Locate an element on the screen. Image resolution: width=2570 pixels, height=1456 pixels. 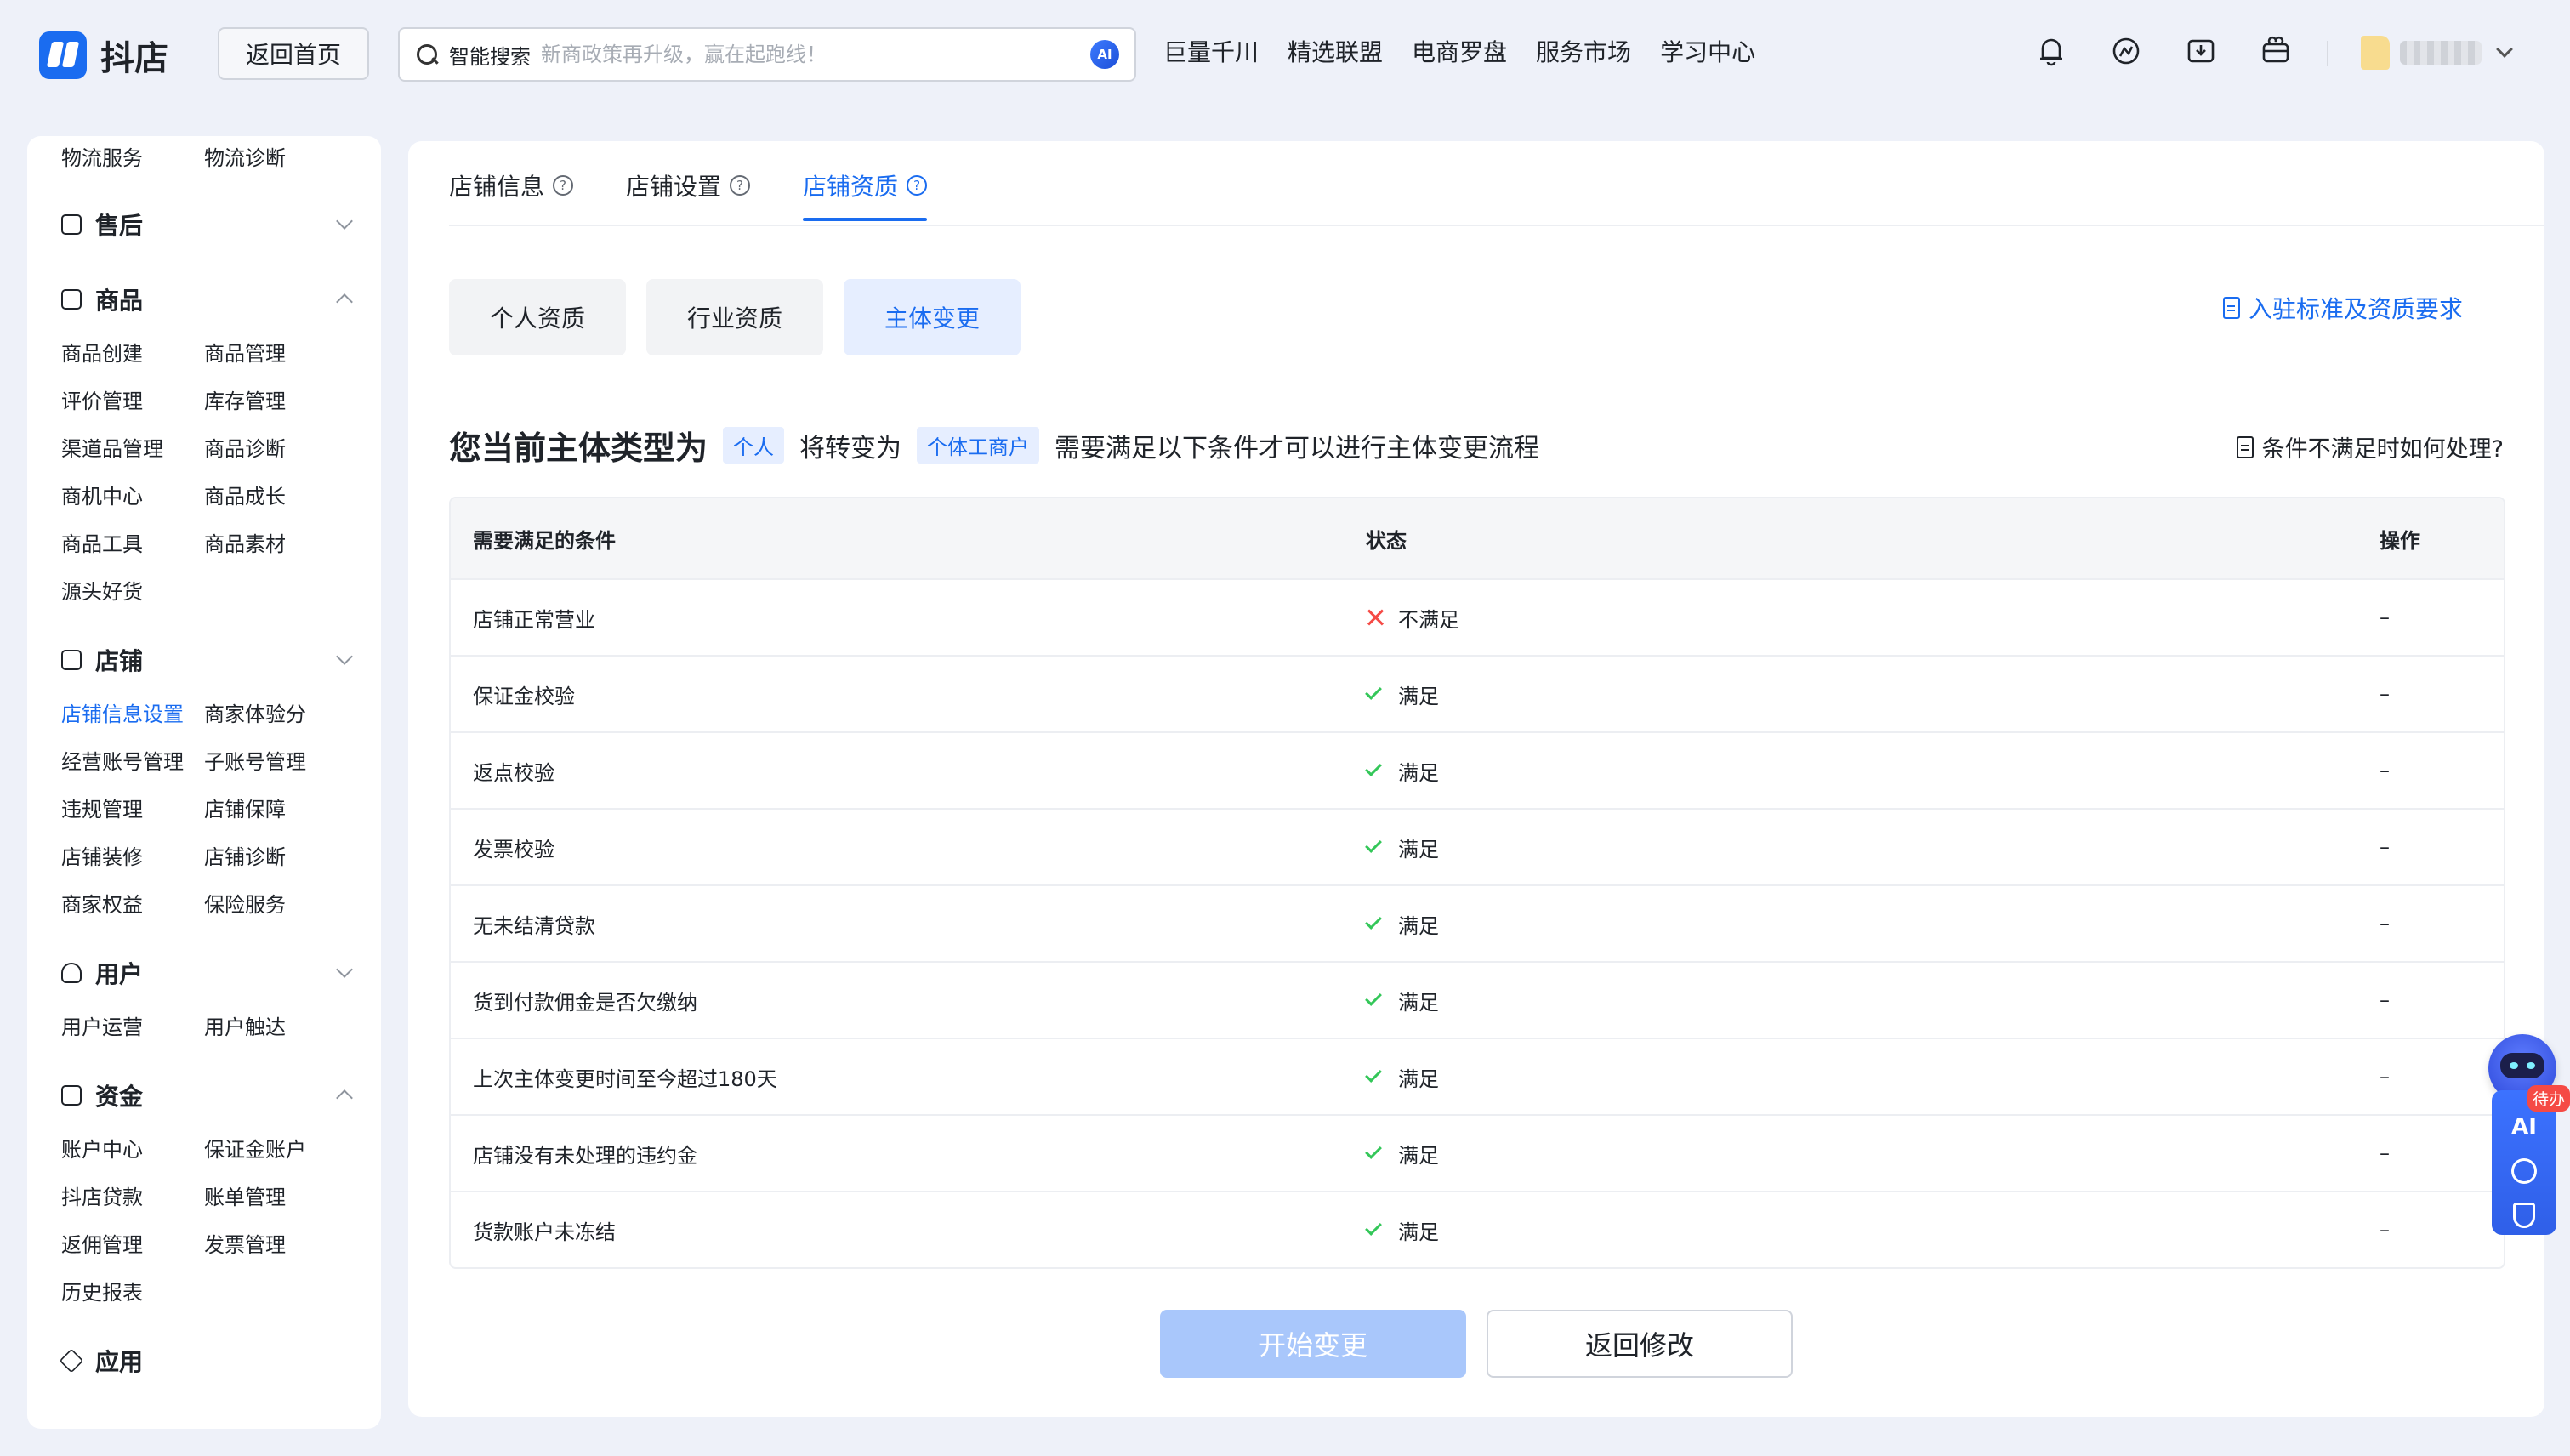
sidebar-item: 用户触达 is located at coordinates (245, 1025).